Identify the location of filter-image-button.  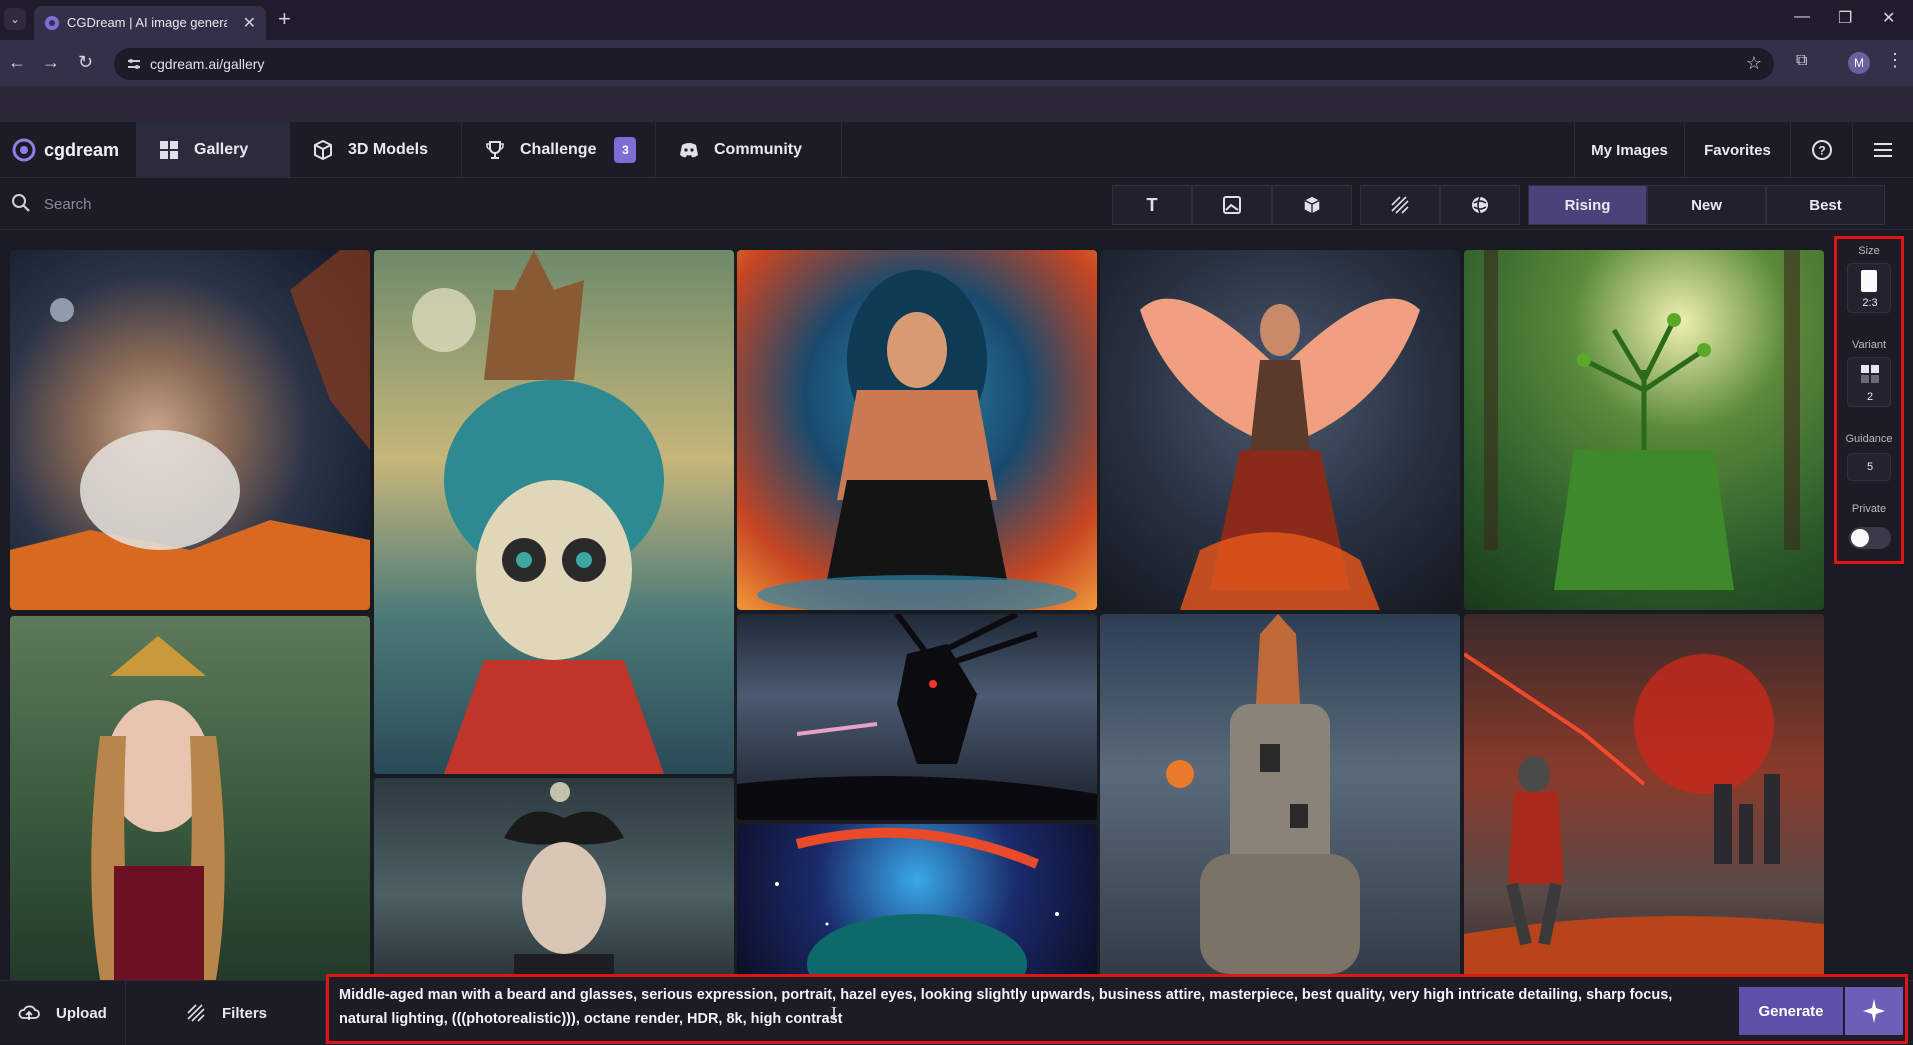
(1232, 205).